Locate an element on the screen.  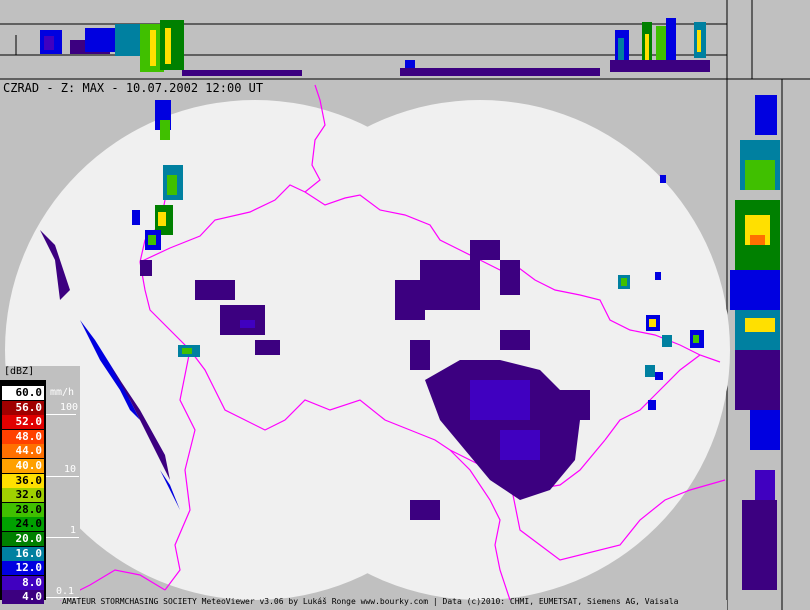
legend-entry: 28.0 is located at coordinates (23, 509).